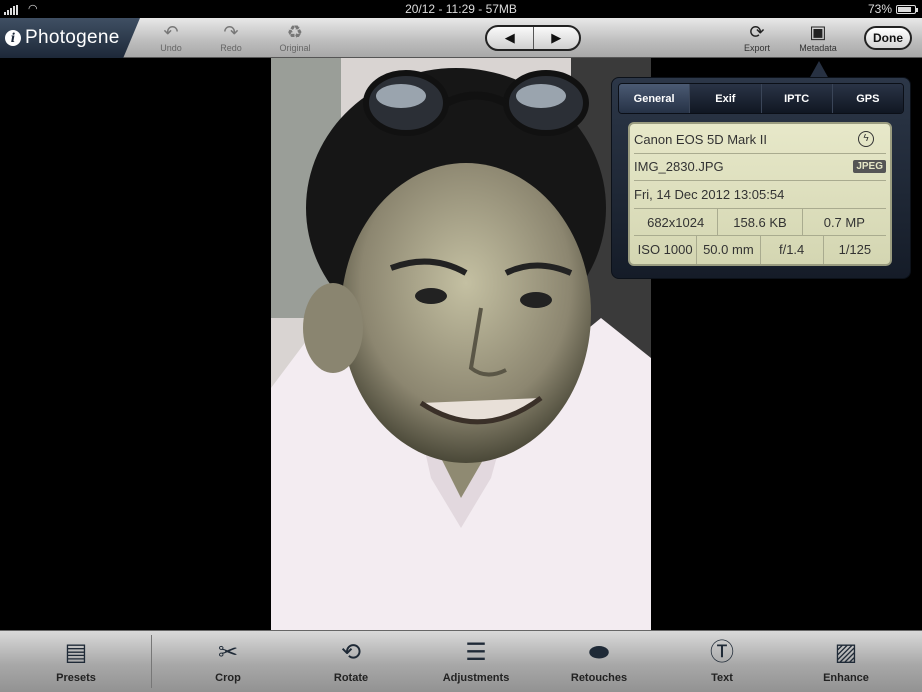 Image resolution: width=922 pixels, height=692 pixels. I want to click on undo-icon: ↶, so click(171, 32).